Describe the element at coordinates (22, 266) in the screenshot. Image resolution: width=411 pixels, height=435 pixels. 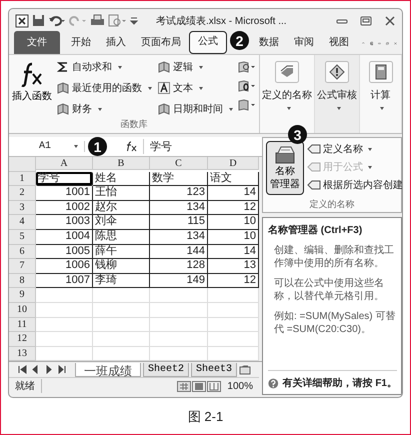
I see `row-header: 7` at that location.